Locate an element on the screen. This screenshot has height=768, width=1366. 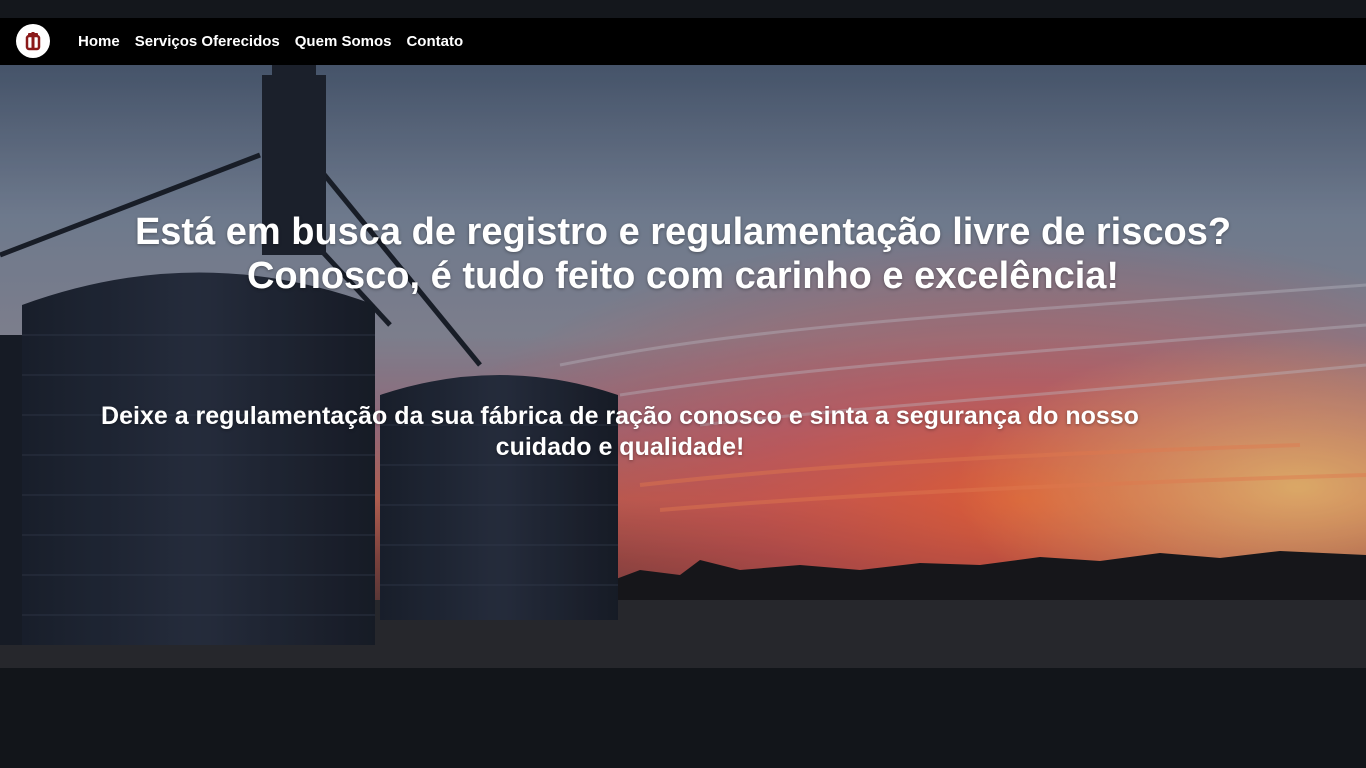
silo-logo-icon is located at coordinates (33, 41).